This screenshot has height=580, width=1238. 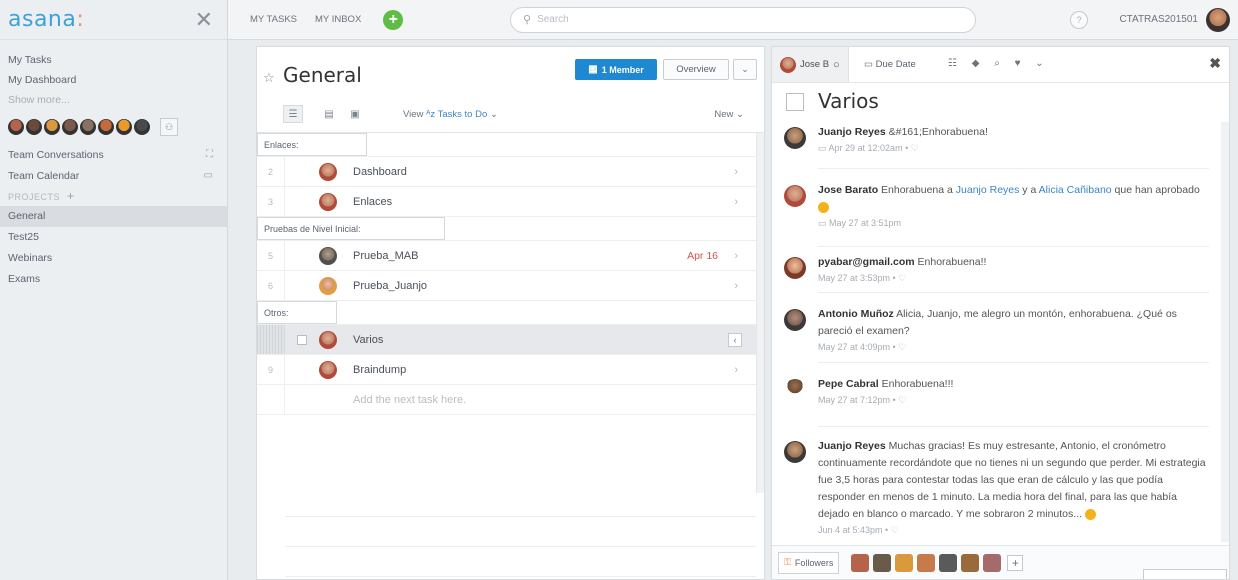 What do you see at coordinates (293, 114) in the screenshot?
I see `list-view-icon: ☰` at bounding box center [293, 114].